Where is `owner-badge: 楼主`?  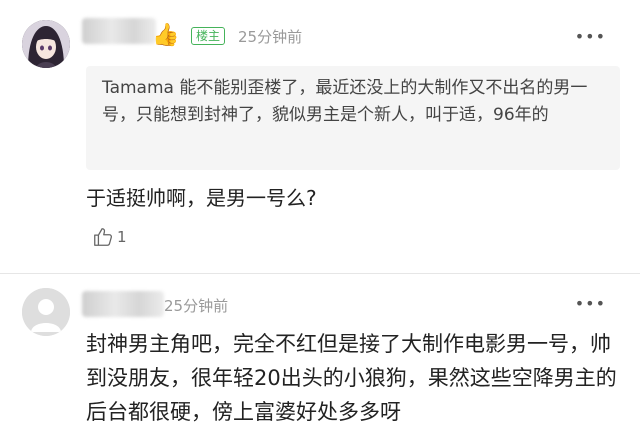
owner-badge: 楼主 is located at coordinates (208, 36).